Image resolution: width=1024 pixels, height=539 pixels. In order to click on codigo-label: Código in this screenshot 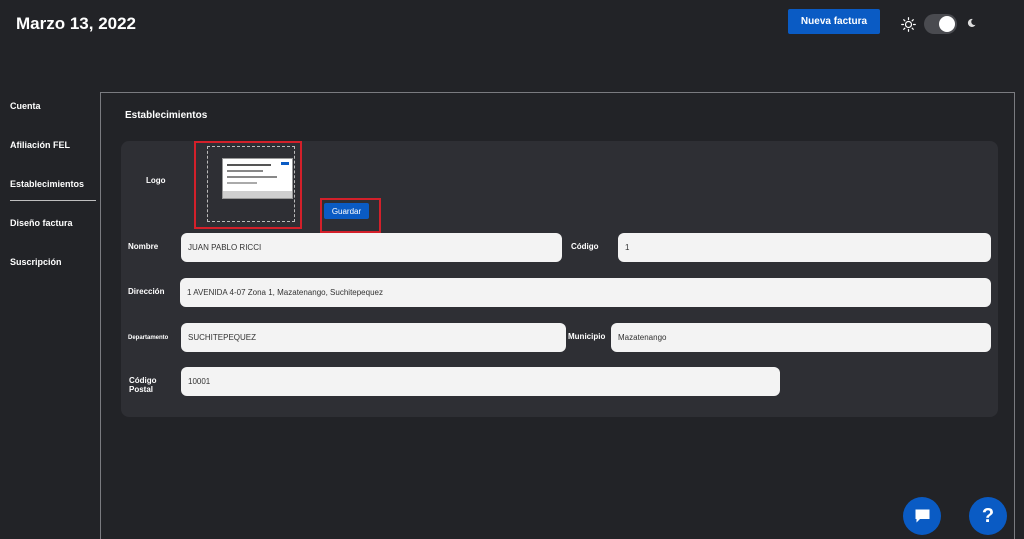, I will do `click(585, 246)`.